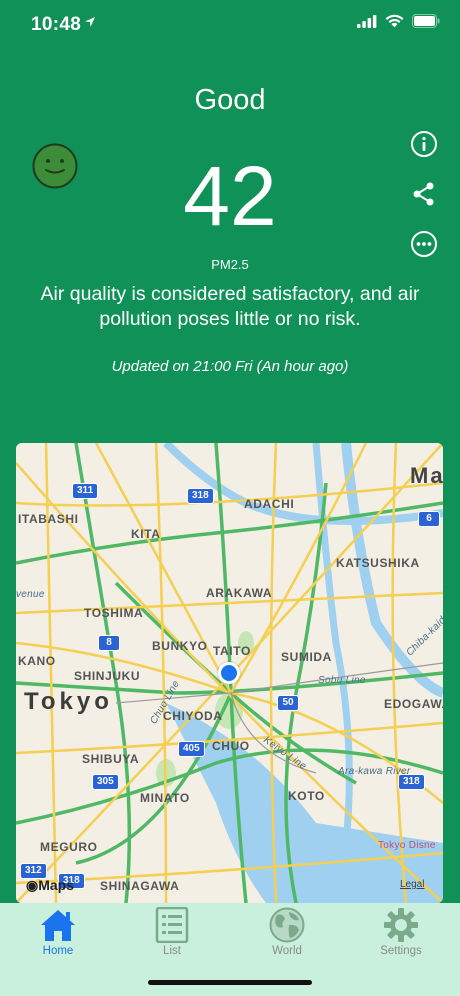 This screenshot has height=996, width=460. What do you see at coordinates (105, 782) in the screenshot?
I see `route-shield: 305` at bounding box center [105, 782].